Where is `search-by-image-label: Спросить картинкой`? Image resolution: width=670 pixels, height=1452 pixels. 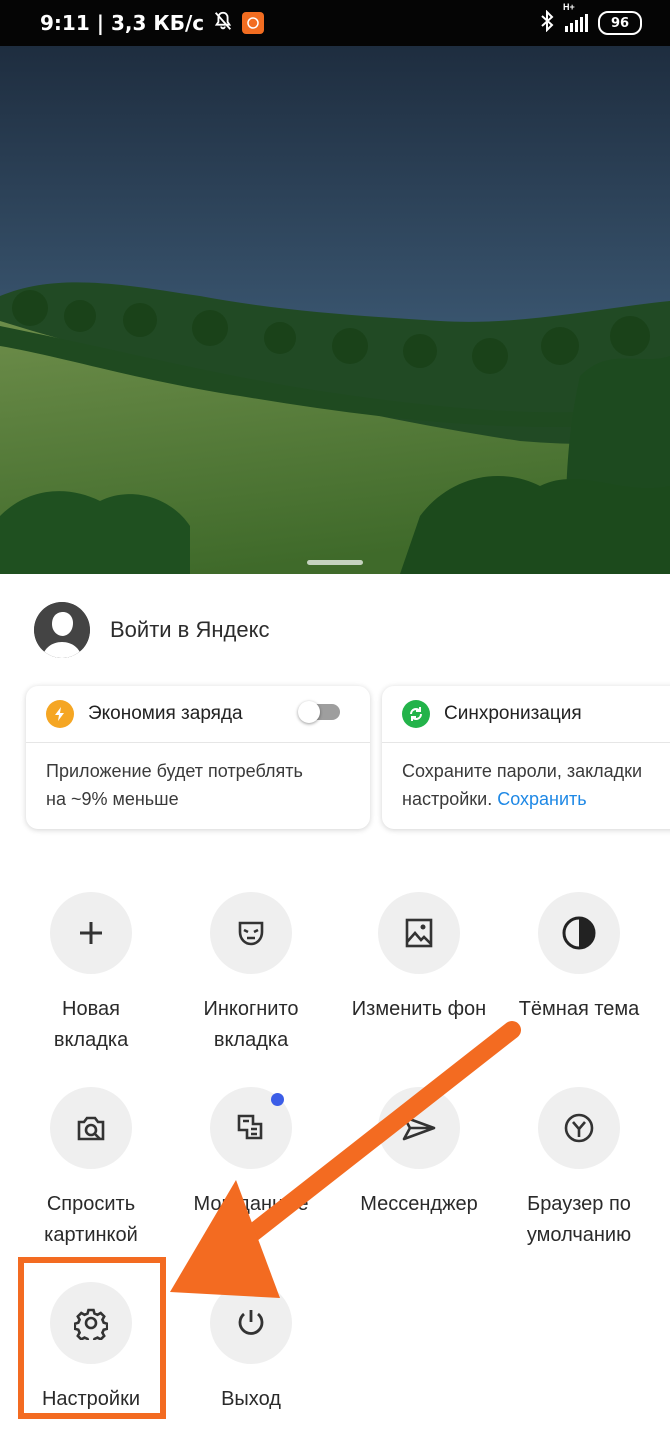
search-by-image-label: Спросить картинкой is located at coordinates (91, 1219).